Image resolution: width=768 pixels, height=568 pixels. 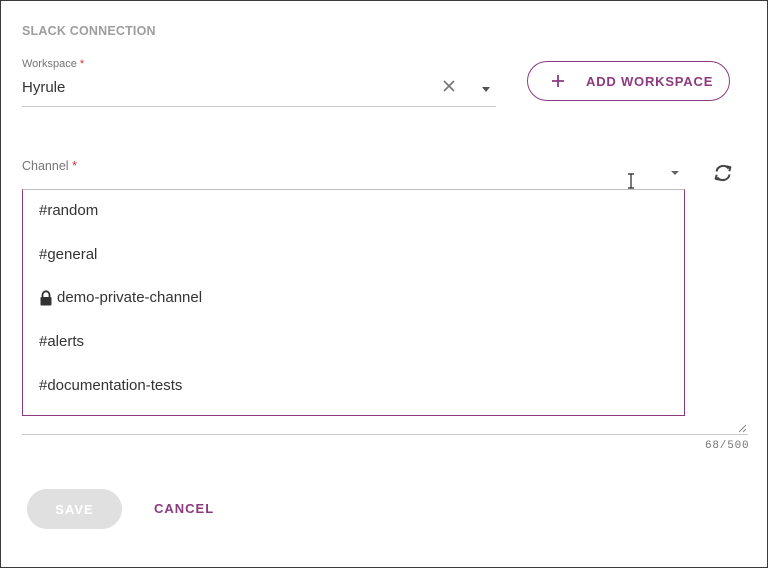 What do you see at coordinates (723, 173) in the screenshot?
I see `refresh-icon` at bounding box center [723, 173].